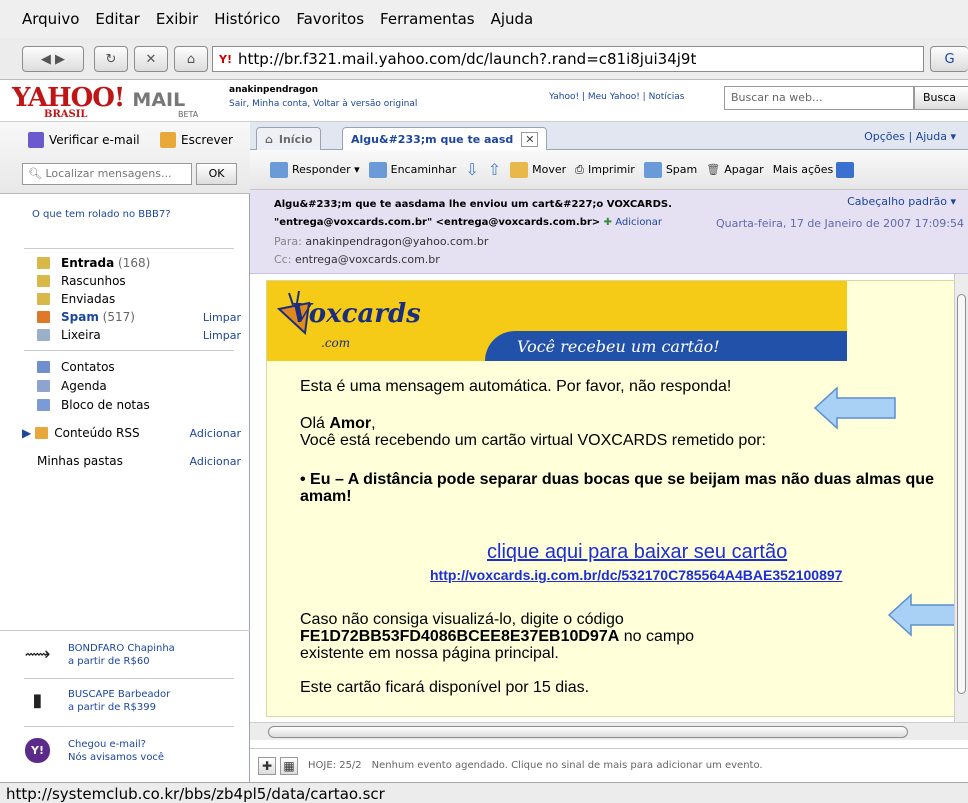  I want to click on close-tab-icon: ✕, so click(530, 139).